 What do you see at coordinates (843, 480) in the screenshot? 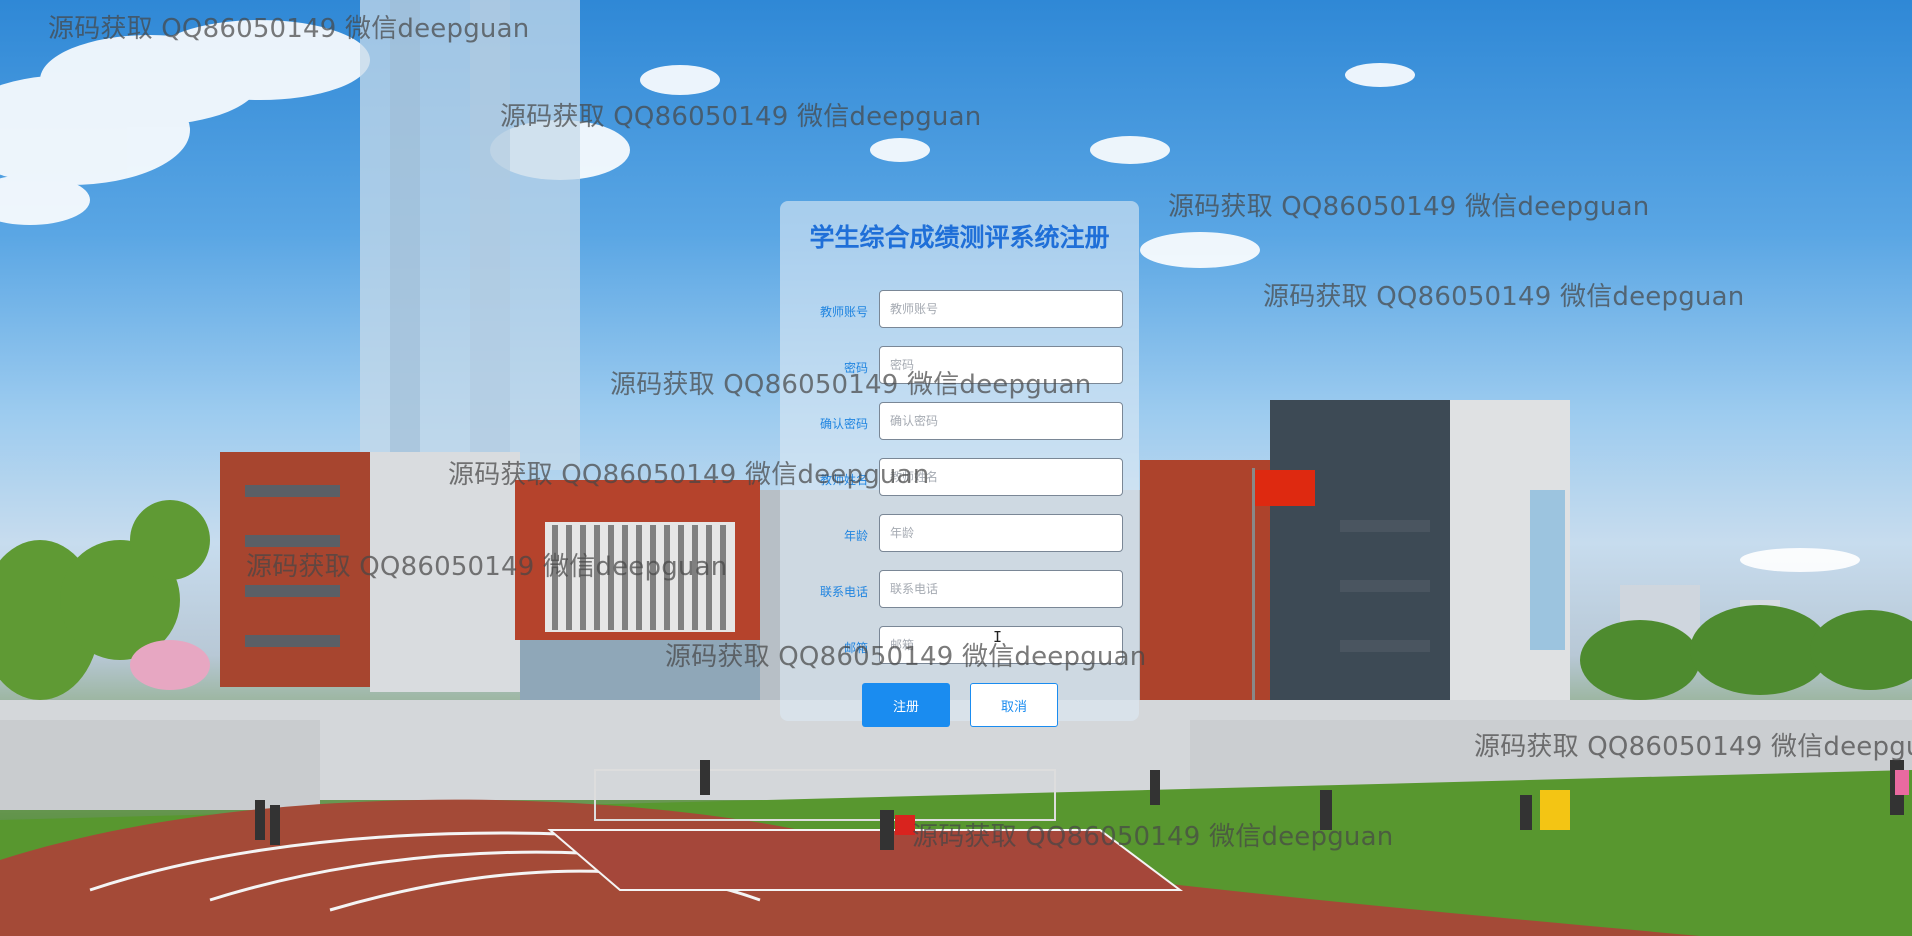
I see `field-label-teacher-name: 教师姓名` at bounding box center [843, 480].